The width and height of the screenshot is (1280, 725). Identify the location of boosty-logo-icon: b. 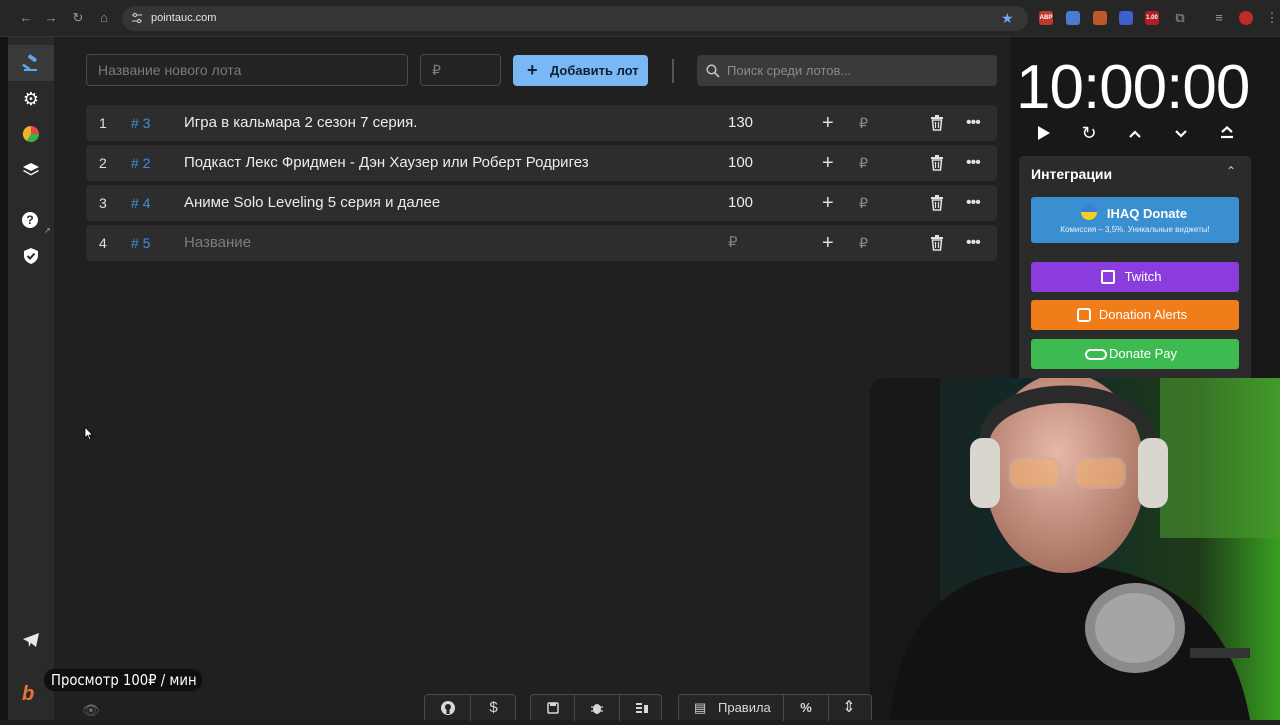
(31, 694).